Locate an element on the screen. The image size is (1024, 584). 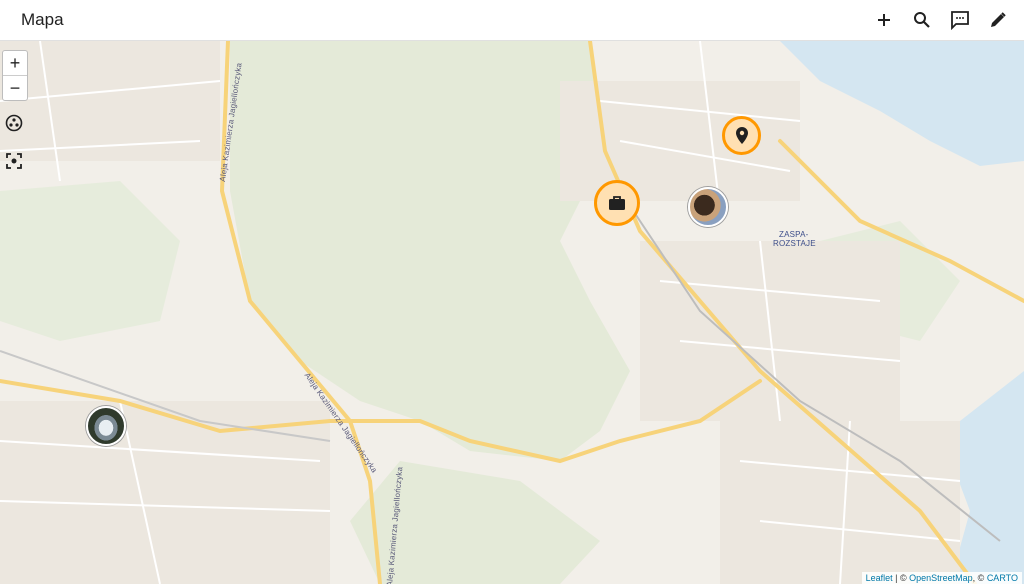
map-attribution: Leaflet | © OpenStreetMap, © CARTO is located at coordinates (941, 578).